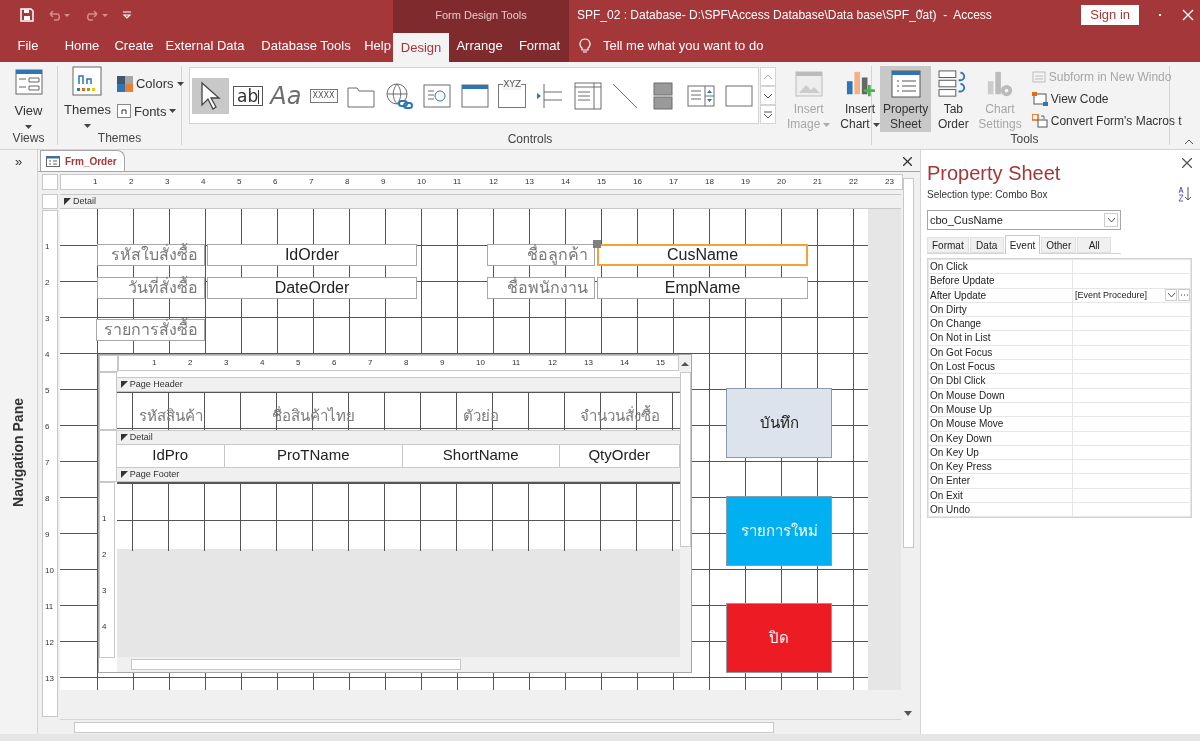 This screenshot has height=741, width=1200. I want to click on horizontal-scrollbar, so click(398, 664).